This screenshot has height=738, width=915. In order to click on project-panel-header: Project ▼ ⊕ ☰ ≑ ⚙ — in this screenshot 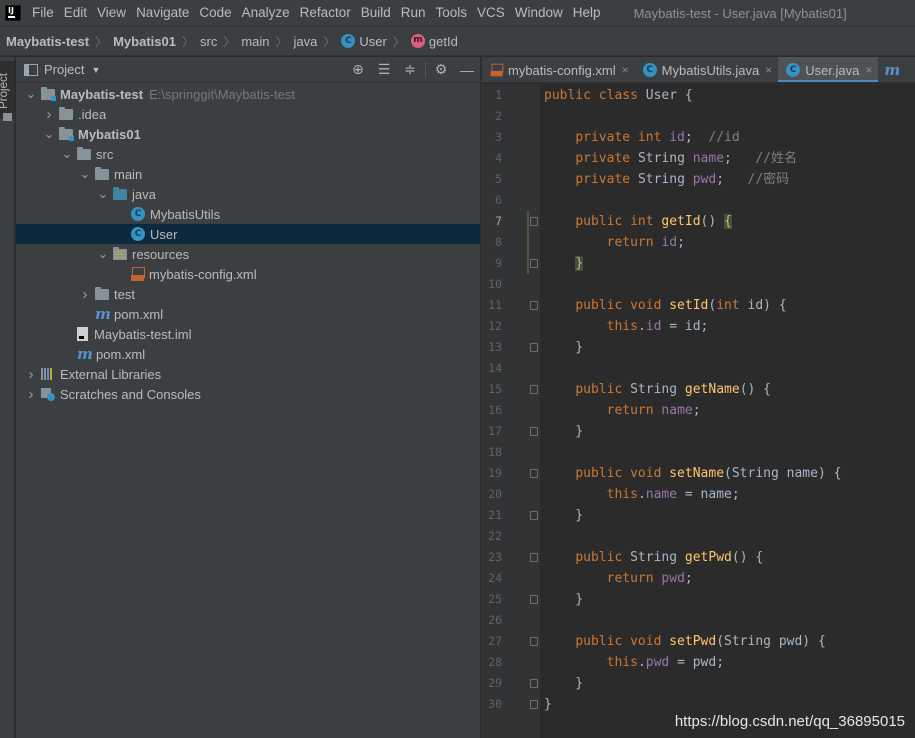, I will do `click(248, 70)`.